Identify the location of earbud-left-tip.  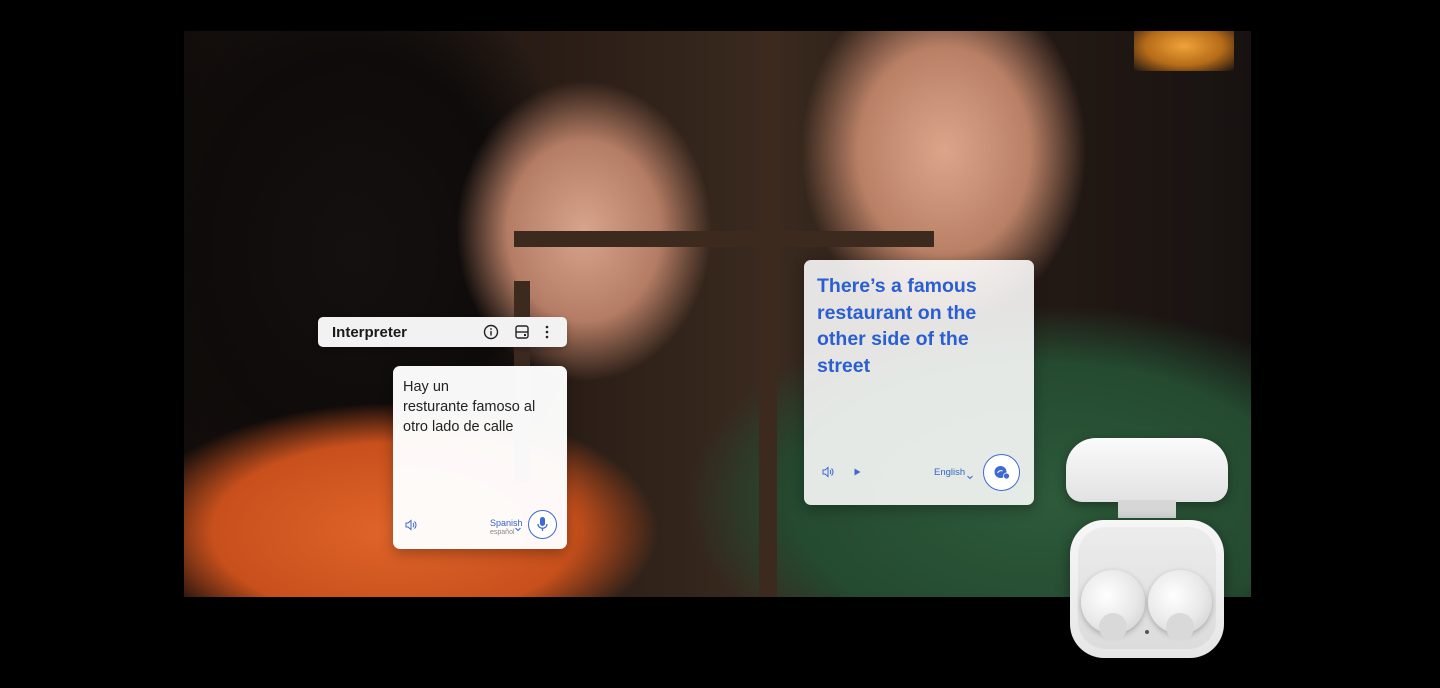
(1113, 627).